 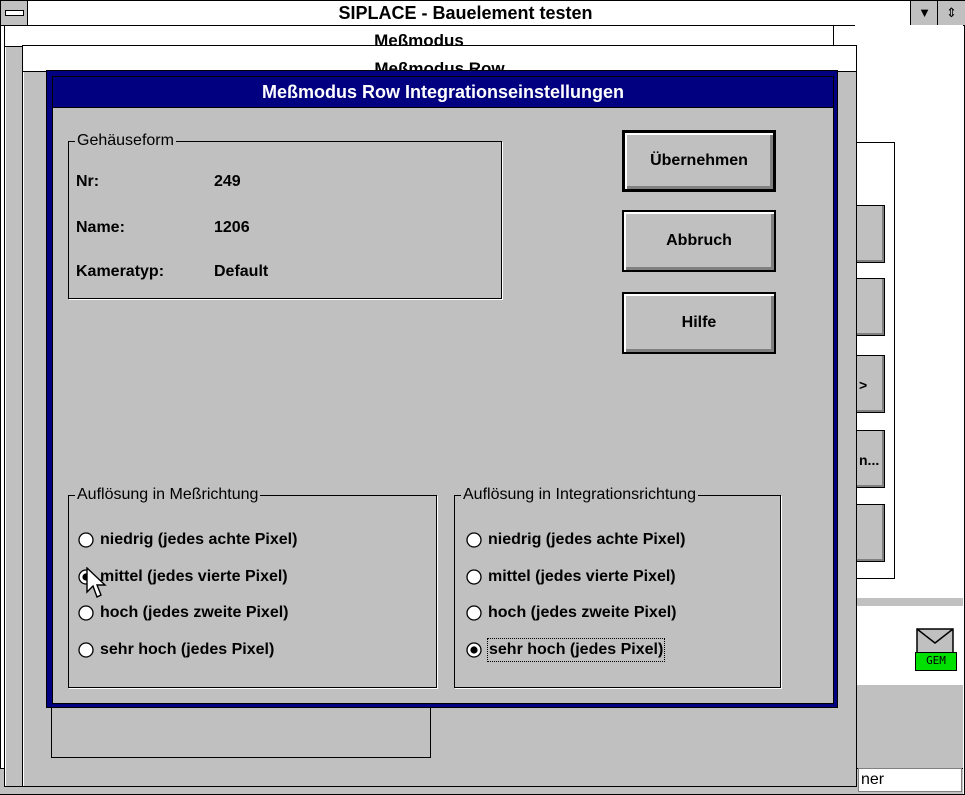 I want to click on number-value: 249, so click(x=227, y=181).